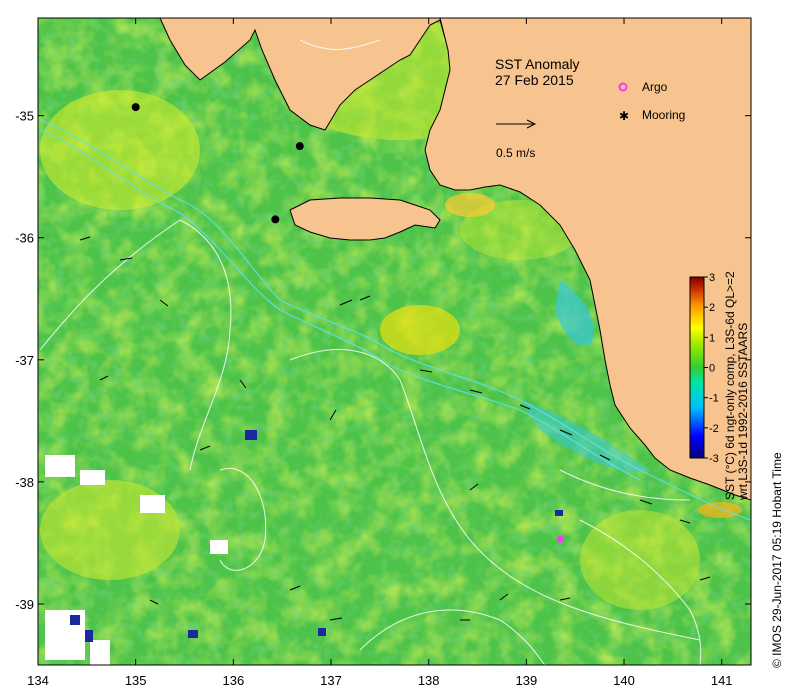 The width and height of the screenshot is (791, 700). What do you see at coordinates (777, 560) in the screenshot?
I see `credit-text: © IMOS 29-Jun-2017 05:19 Hobart Time` at bounding box center [777, 560].